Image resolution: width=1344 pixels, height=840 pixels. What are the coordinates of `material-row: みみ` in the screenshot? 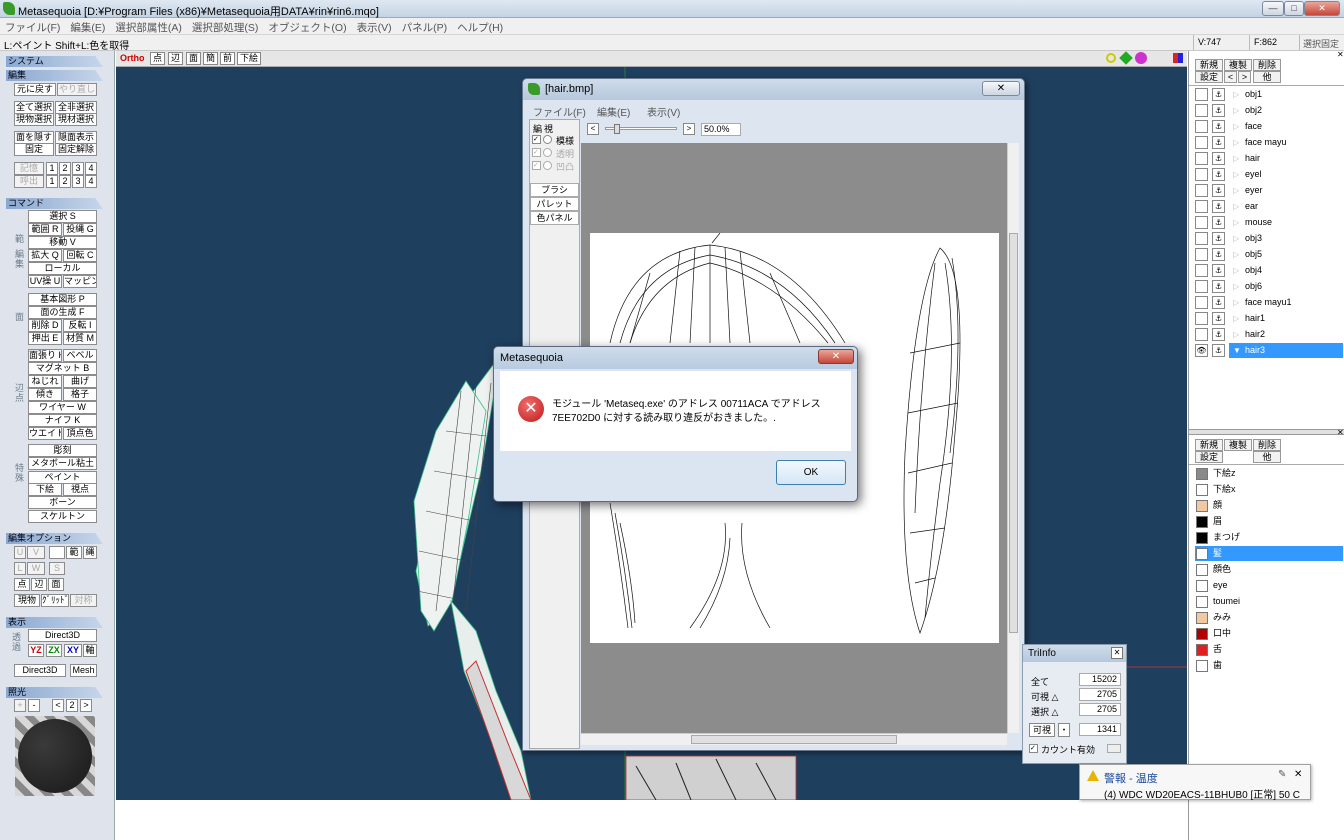 It's located at (1269, 617).